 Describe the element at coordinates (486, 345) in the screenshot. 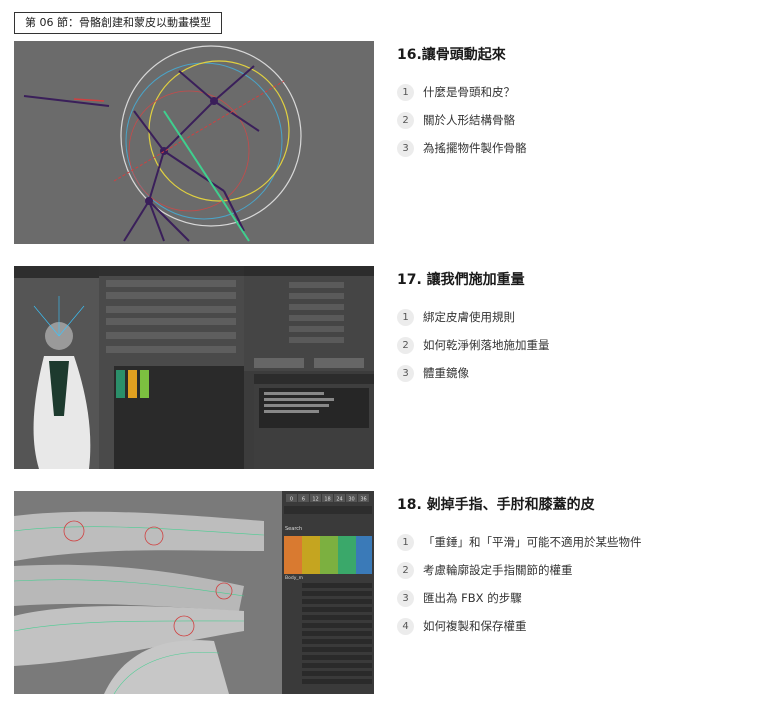

I see `item-text: 如何乾淨俐落地施加重量` at that location.